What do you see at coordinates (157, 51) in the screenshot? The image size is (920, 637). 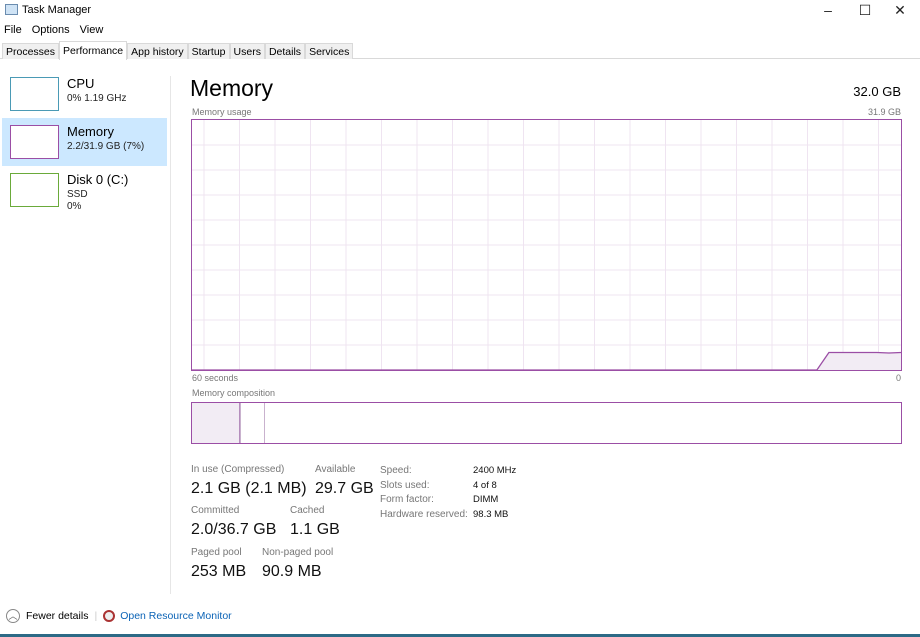 I see `tab-app-history: App history` at bounding box center [157, 51].